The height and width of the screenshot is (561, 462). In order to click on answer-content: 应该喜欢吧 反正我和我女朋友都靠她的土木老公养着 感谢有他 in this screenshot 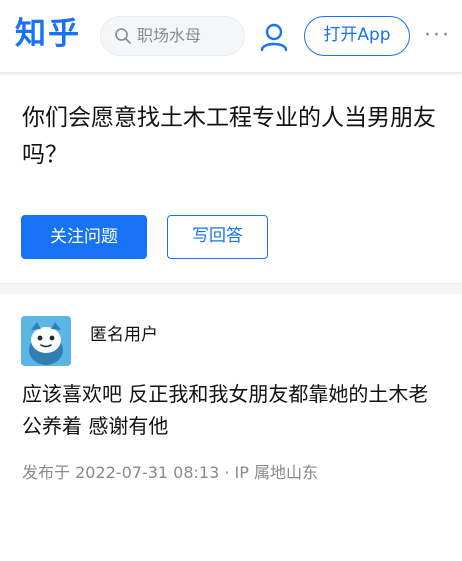, I will do `click(225, 410)`.